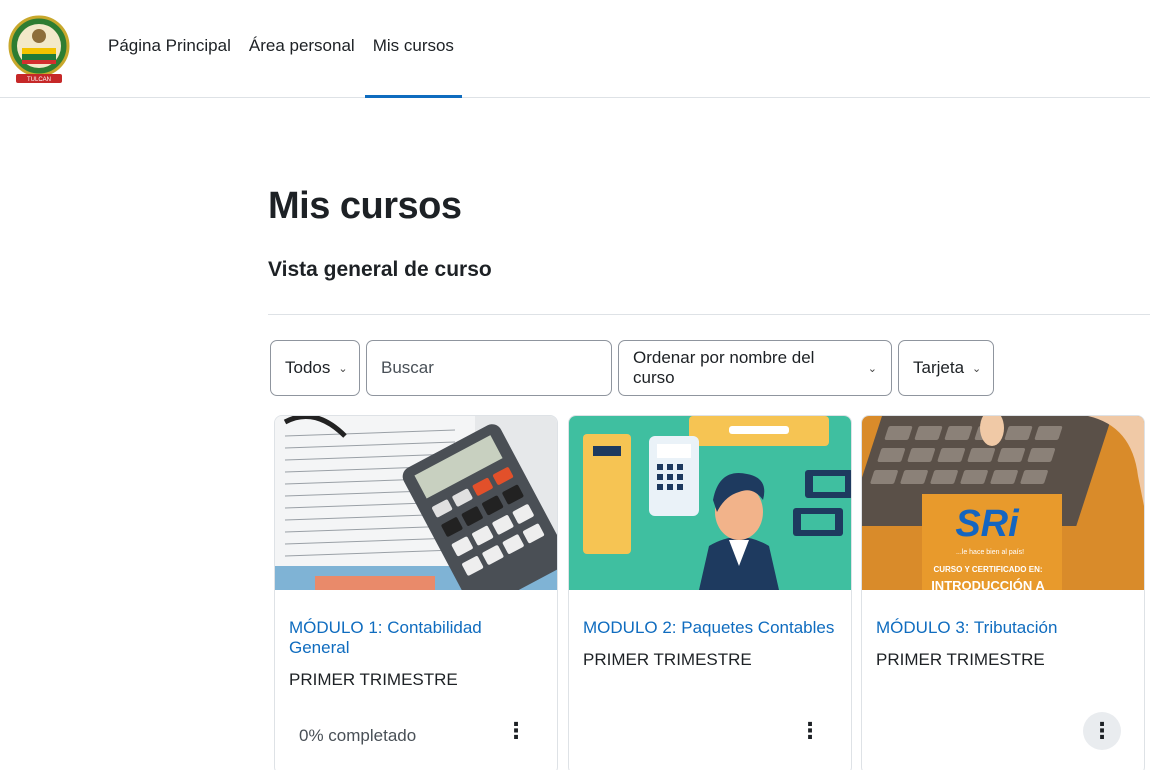  I want to click on course-progress-text: 0% completado, so click(358, 735).